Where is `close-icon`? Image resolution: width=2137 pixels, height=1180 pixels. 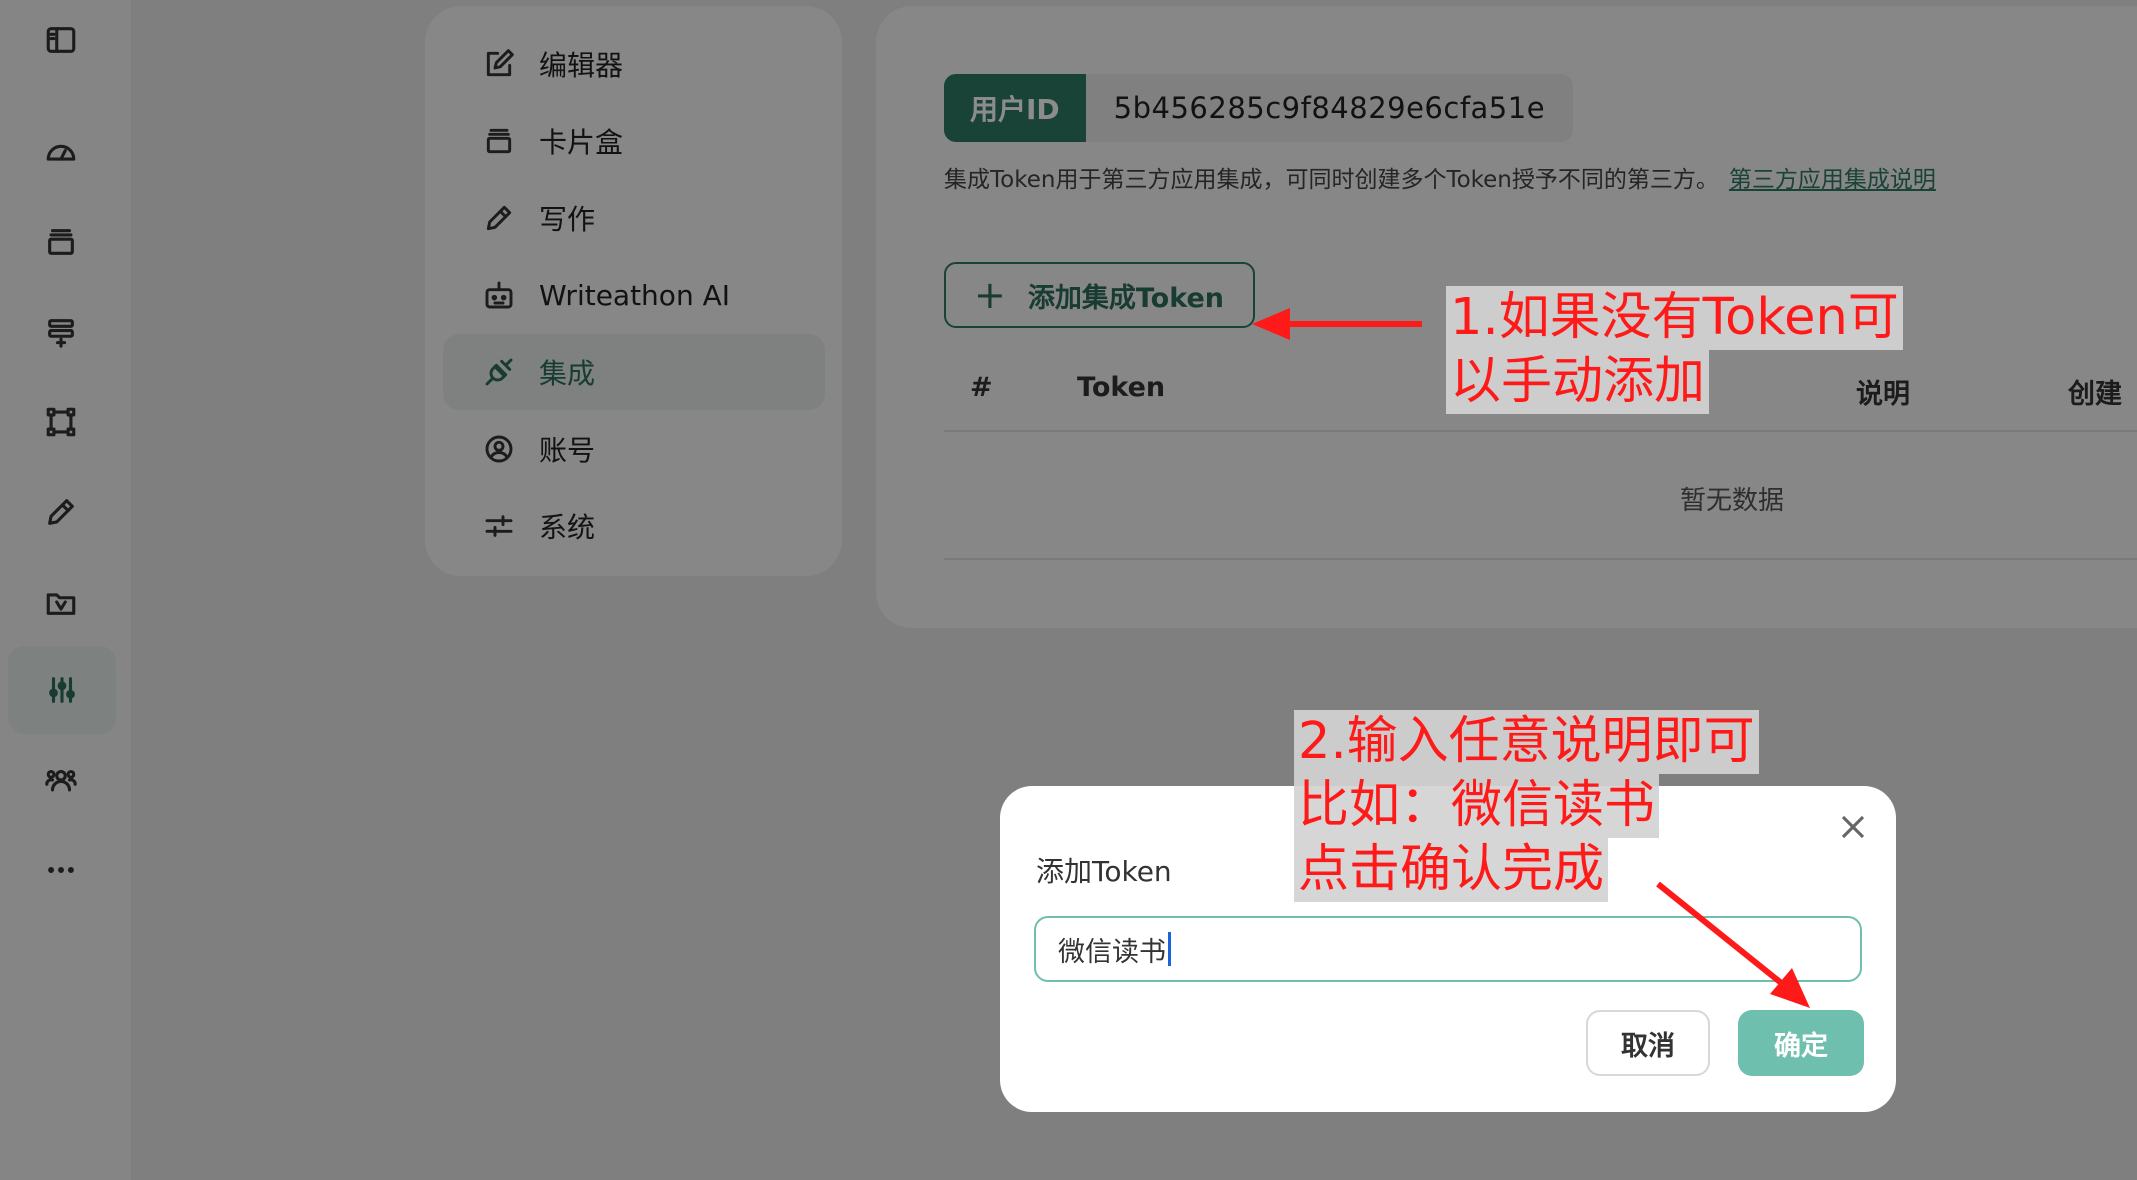 close-icon is located at coordinates (1853, 827).